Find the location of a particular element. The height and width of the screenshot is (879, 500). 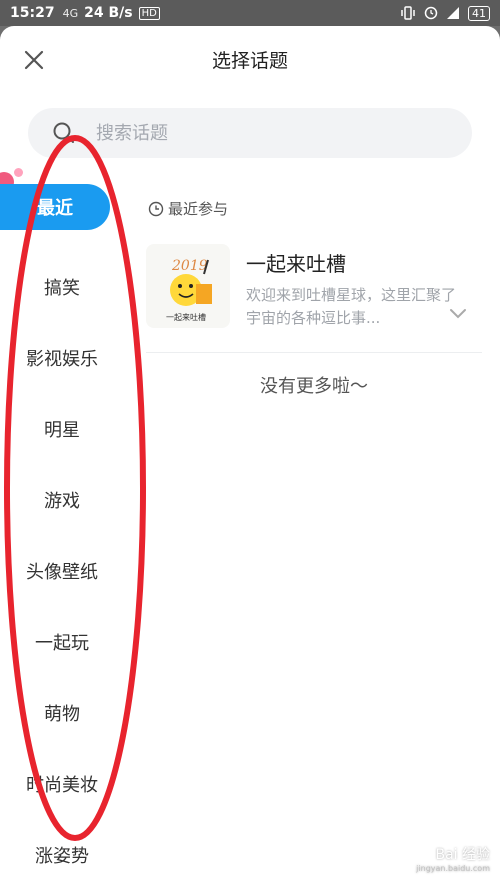

alarm-icon is located at coordinates (431, 13).